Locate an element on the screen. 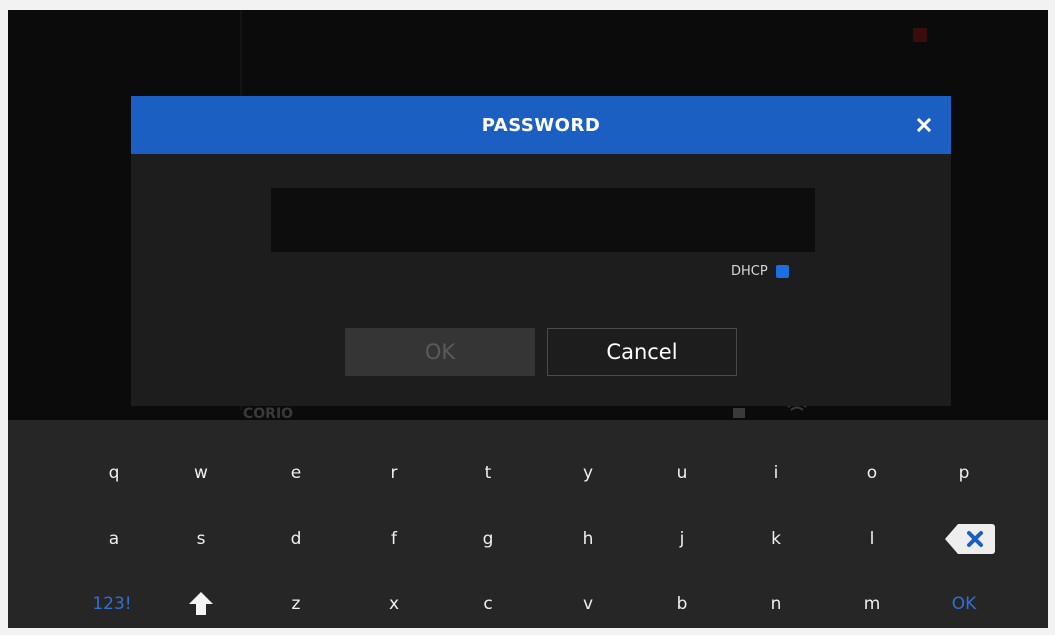 This screenshot has height=635, width=1055. dhcp-checkbox is located at coordinates (782, 271).